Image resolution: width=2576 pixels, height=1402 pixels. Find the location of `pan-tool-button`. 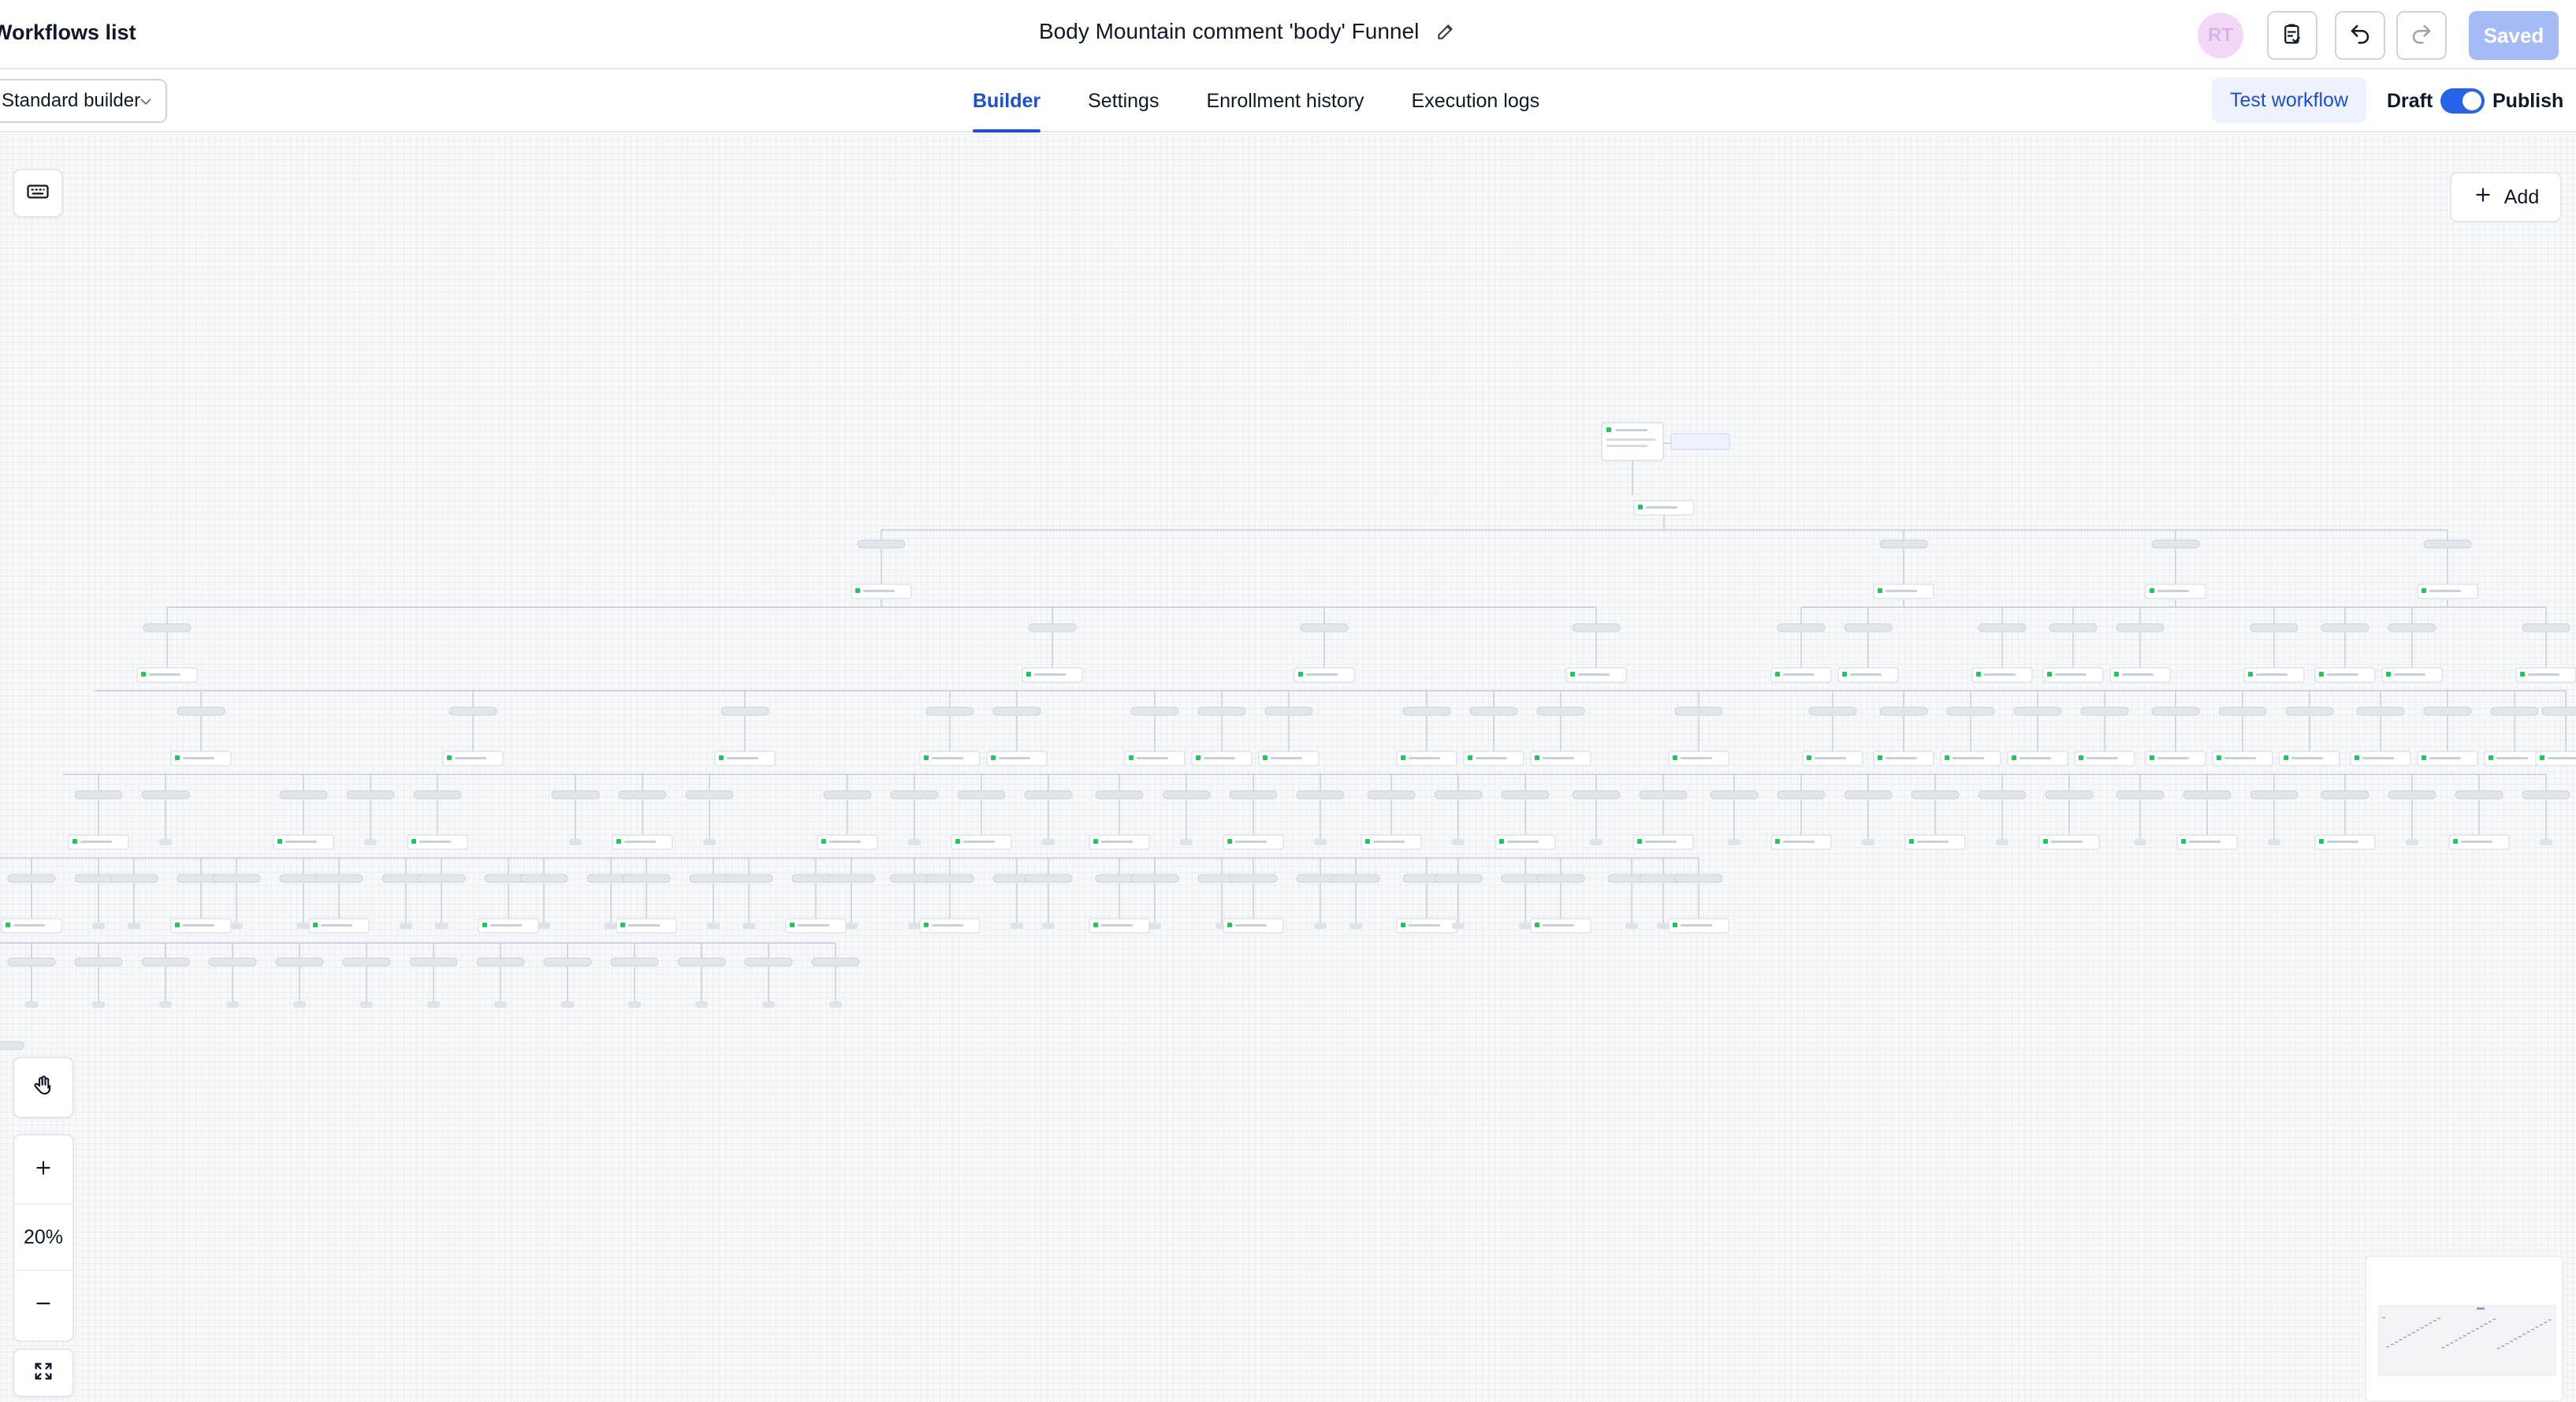

pan-tool-button is located at coordinates (43, 1088).